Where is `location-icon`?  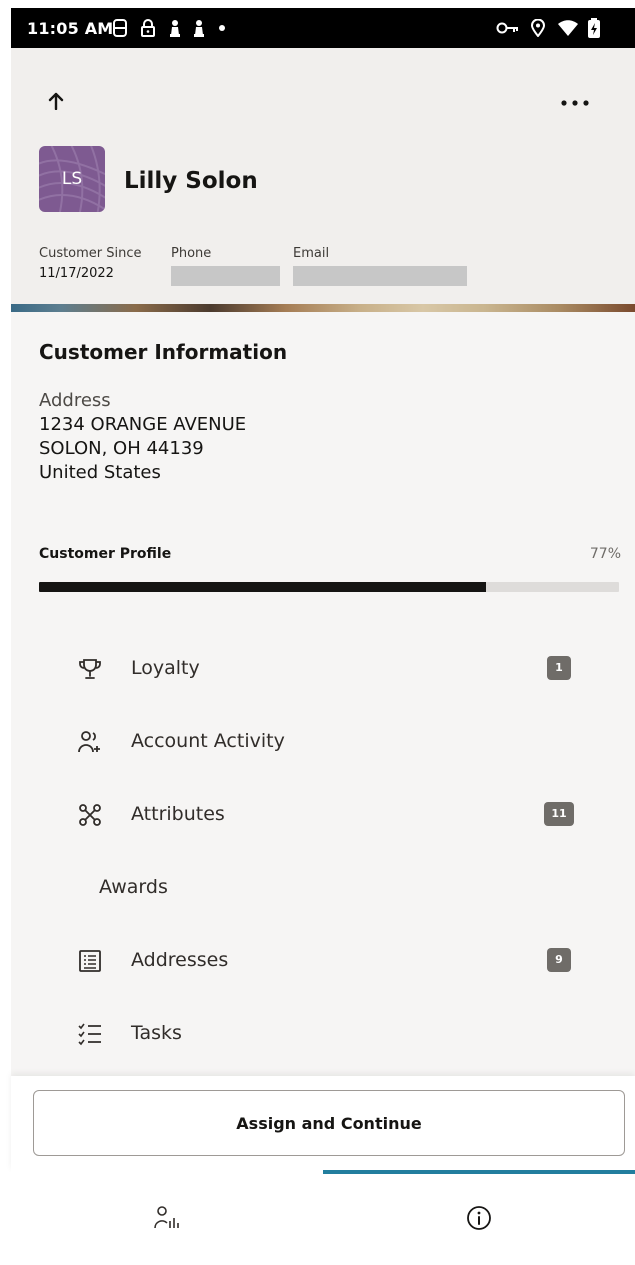
location-icon is located at coordinates (538, 28).